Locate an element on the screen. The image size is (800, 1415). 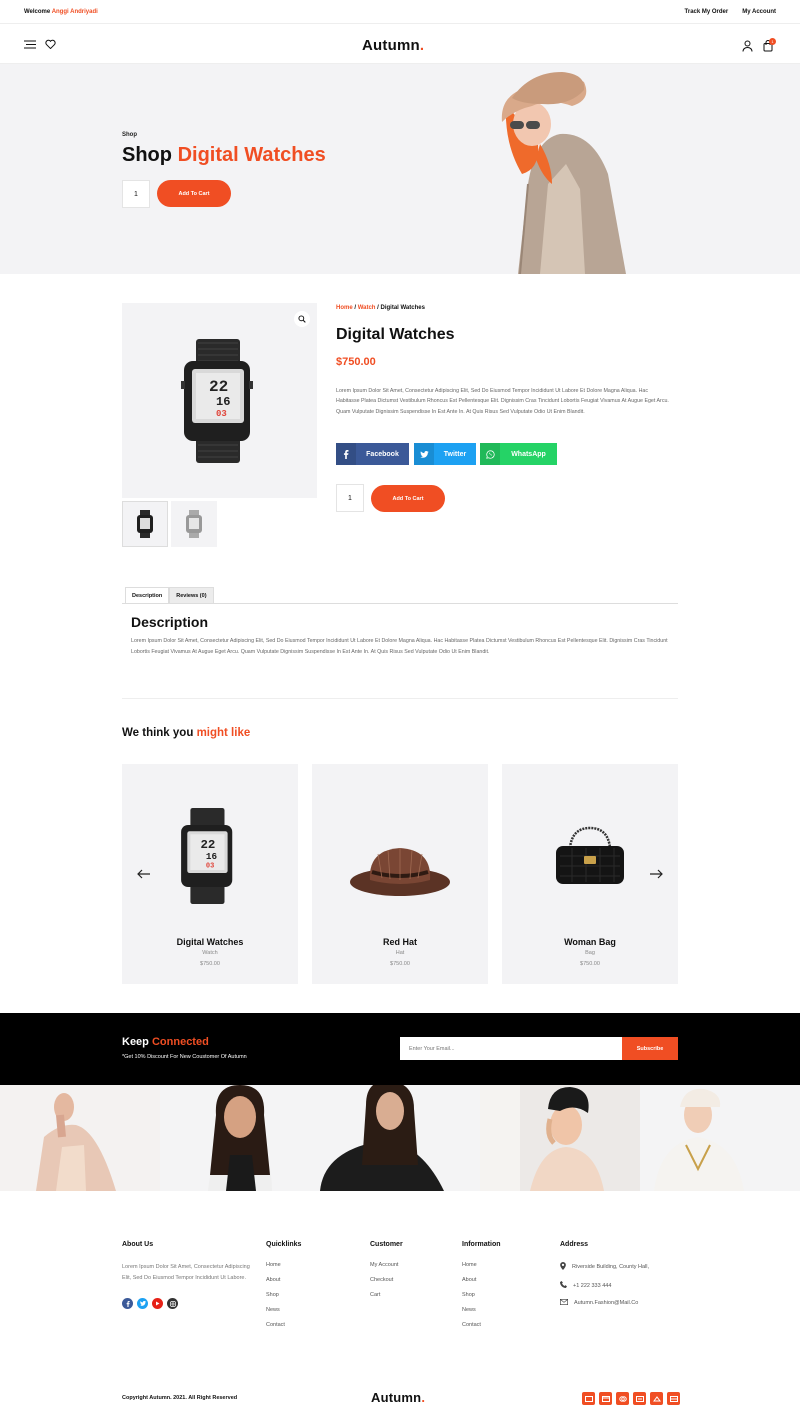
product-card-name: Digital Watches is located at coordinates (210, 942).